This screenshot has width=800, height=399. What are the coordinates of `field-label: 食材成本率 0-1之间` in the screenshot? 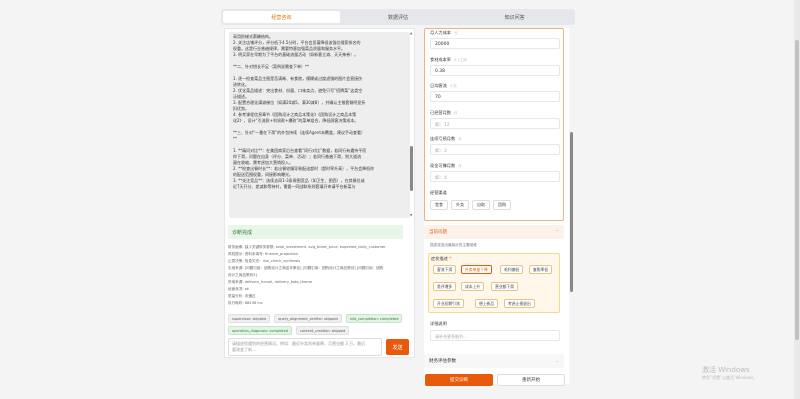 It's located at (448, 60).